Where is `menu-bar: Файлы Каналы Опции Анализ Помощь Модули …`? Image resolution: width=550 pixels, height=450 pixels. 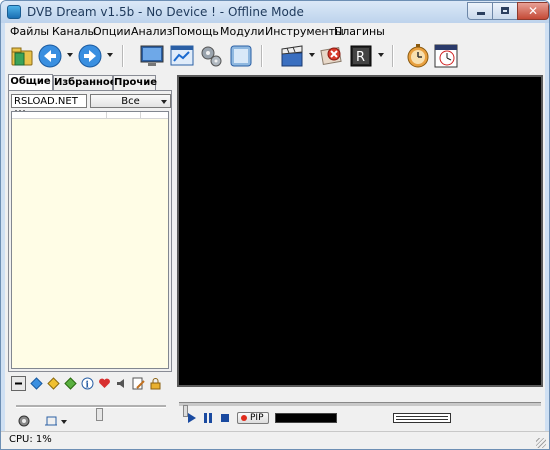
menu-bar: Файлы Каналы Опции Анализ Помощь Модули … is located at coordinates (275, 32).